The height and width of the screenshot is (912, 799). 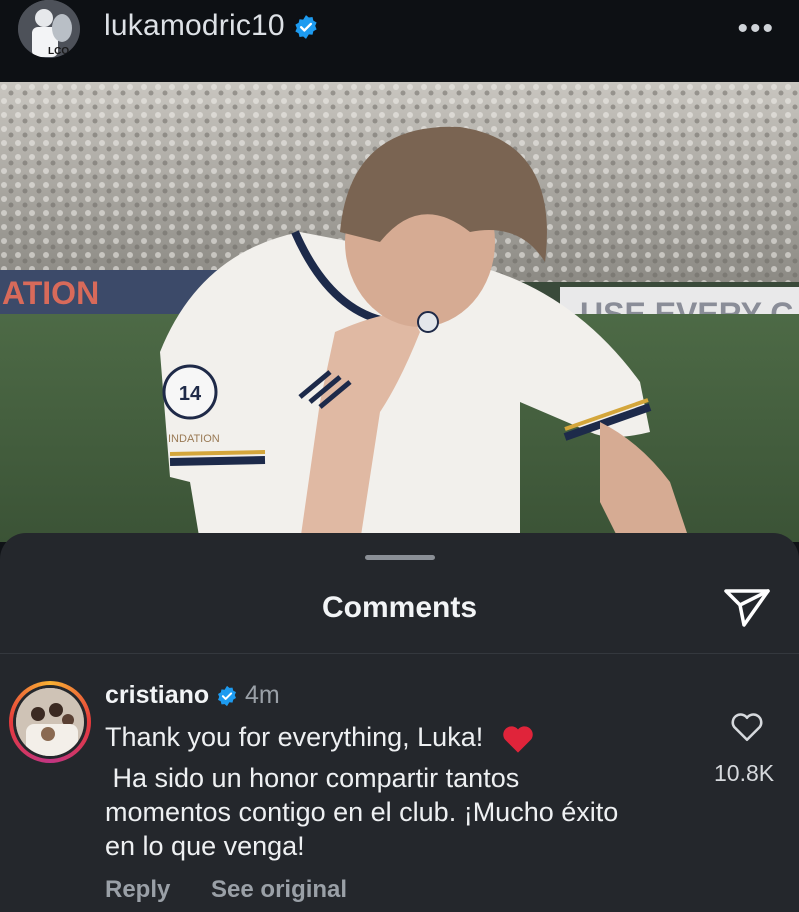 I want to click on avatar: LCO, so click(x=49, y=29).